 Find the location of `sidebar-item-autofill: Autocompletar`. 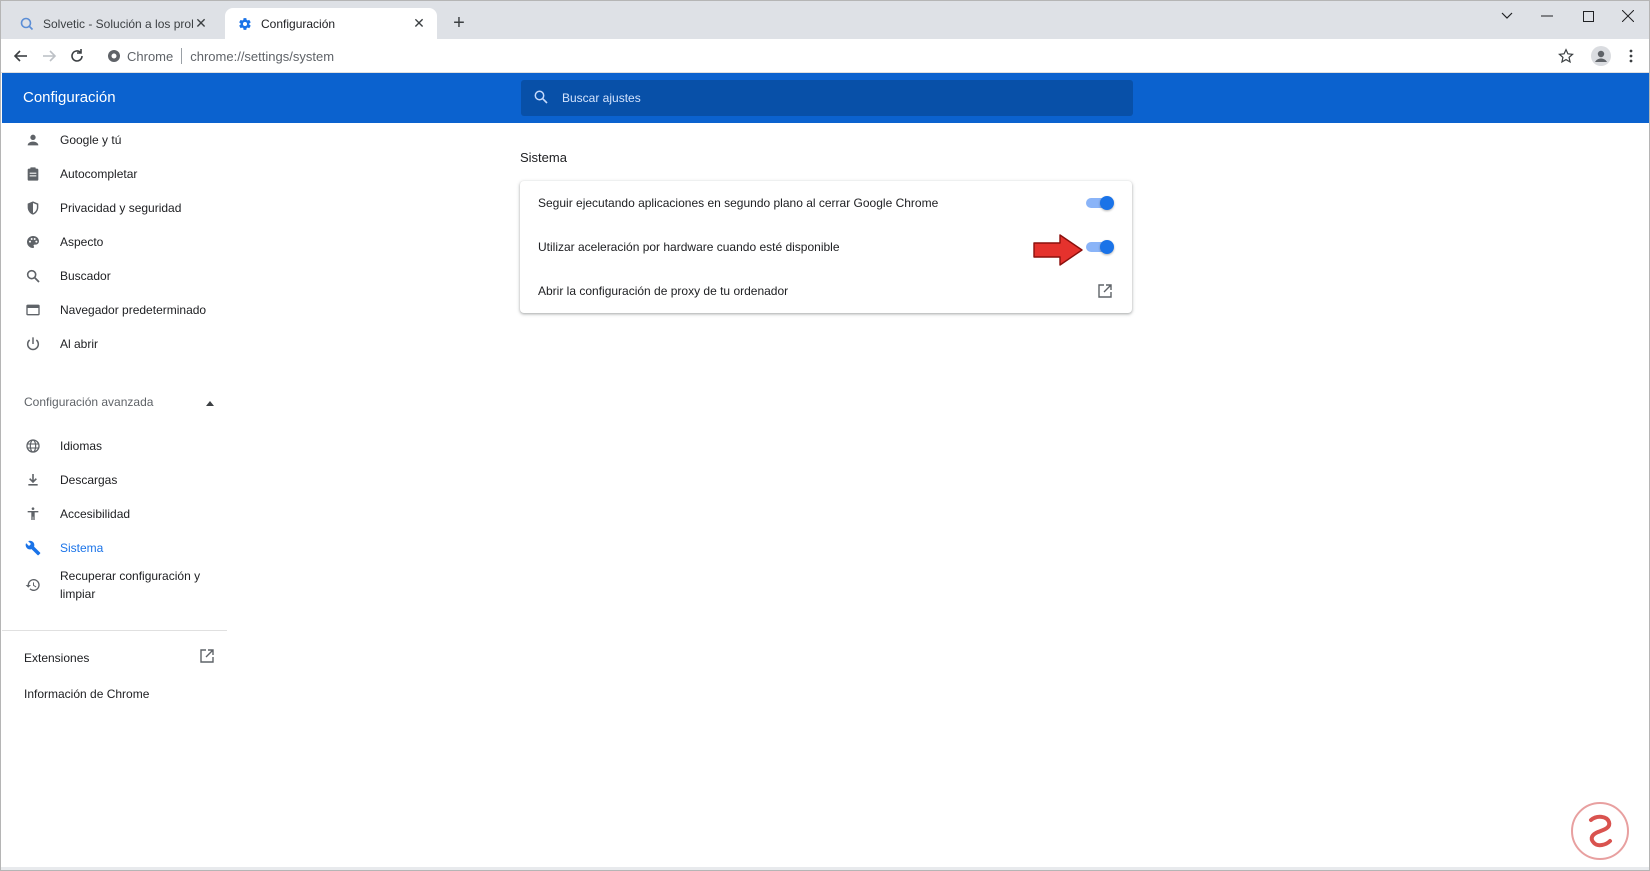

sidebar-item-autofill: Autocompletar is located at coordinates (114, 174).